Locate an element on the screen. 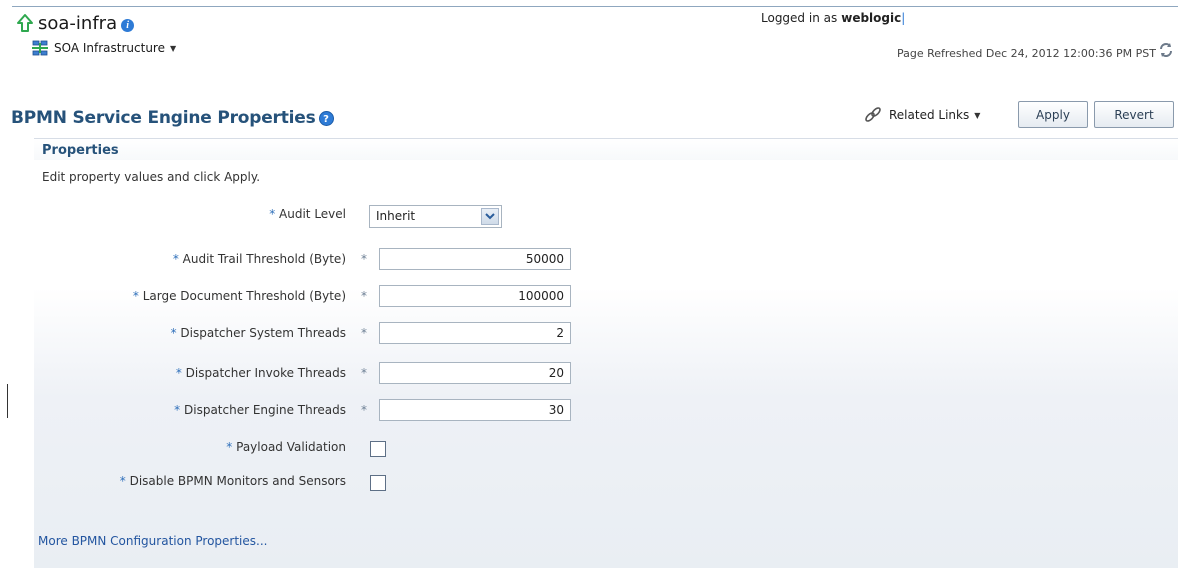  dispatcher-system-threads-label-text: Dispatcher System Threads is located at coordinates (263, 333).